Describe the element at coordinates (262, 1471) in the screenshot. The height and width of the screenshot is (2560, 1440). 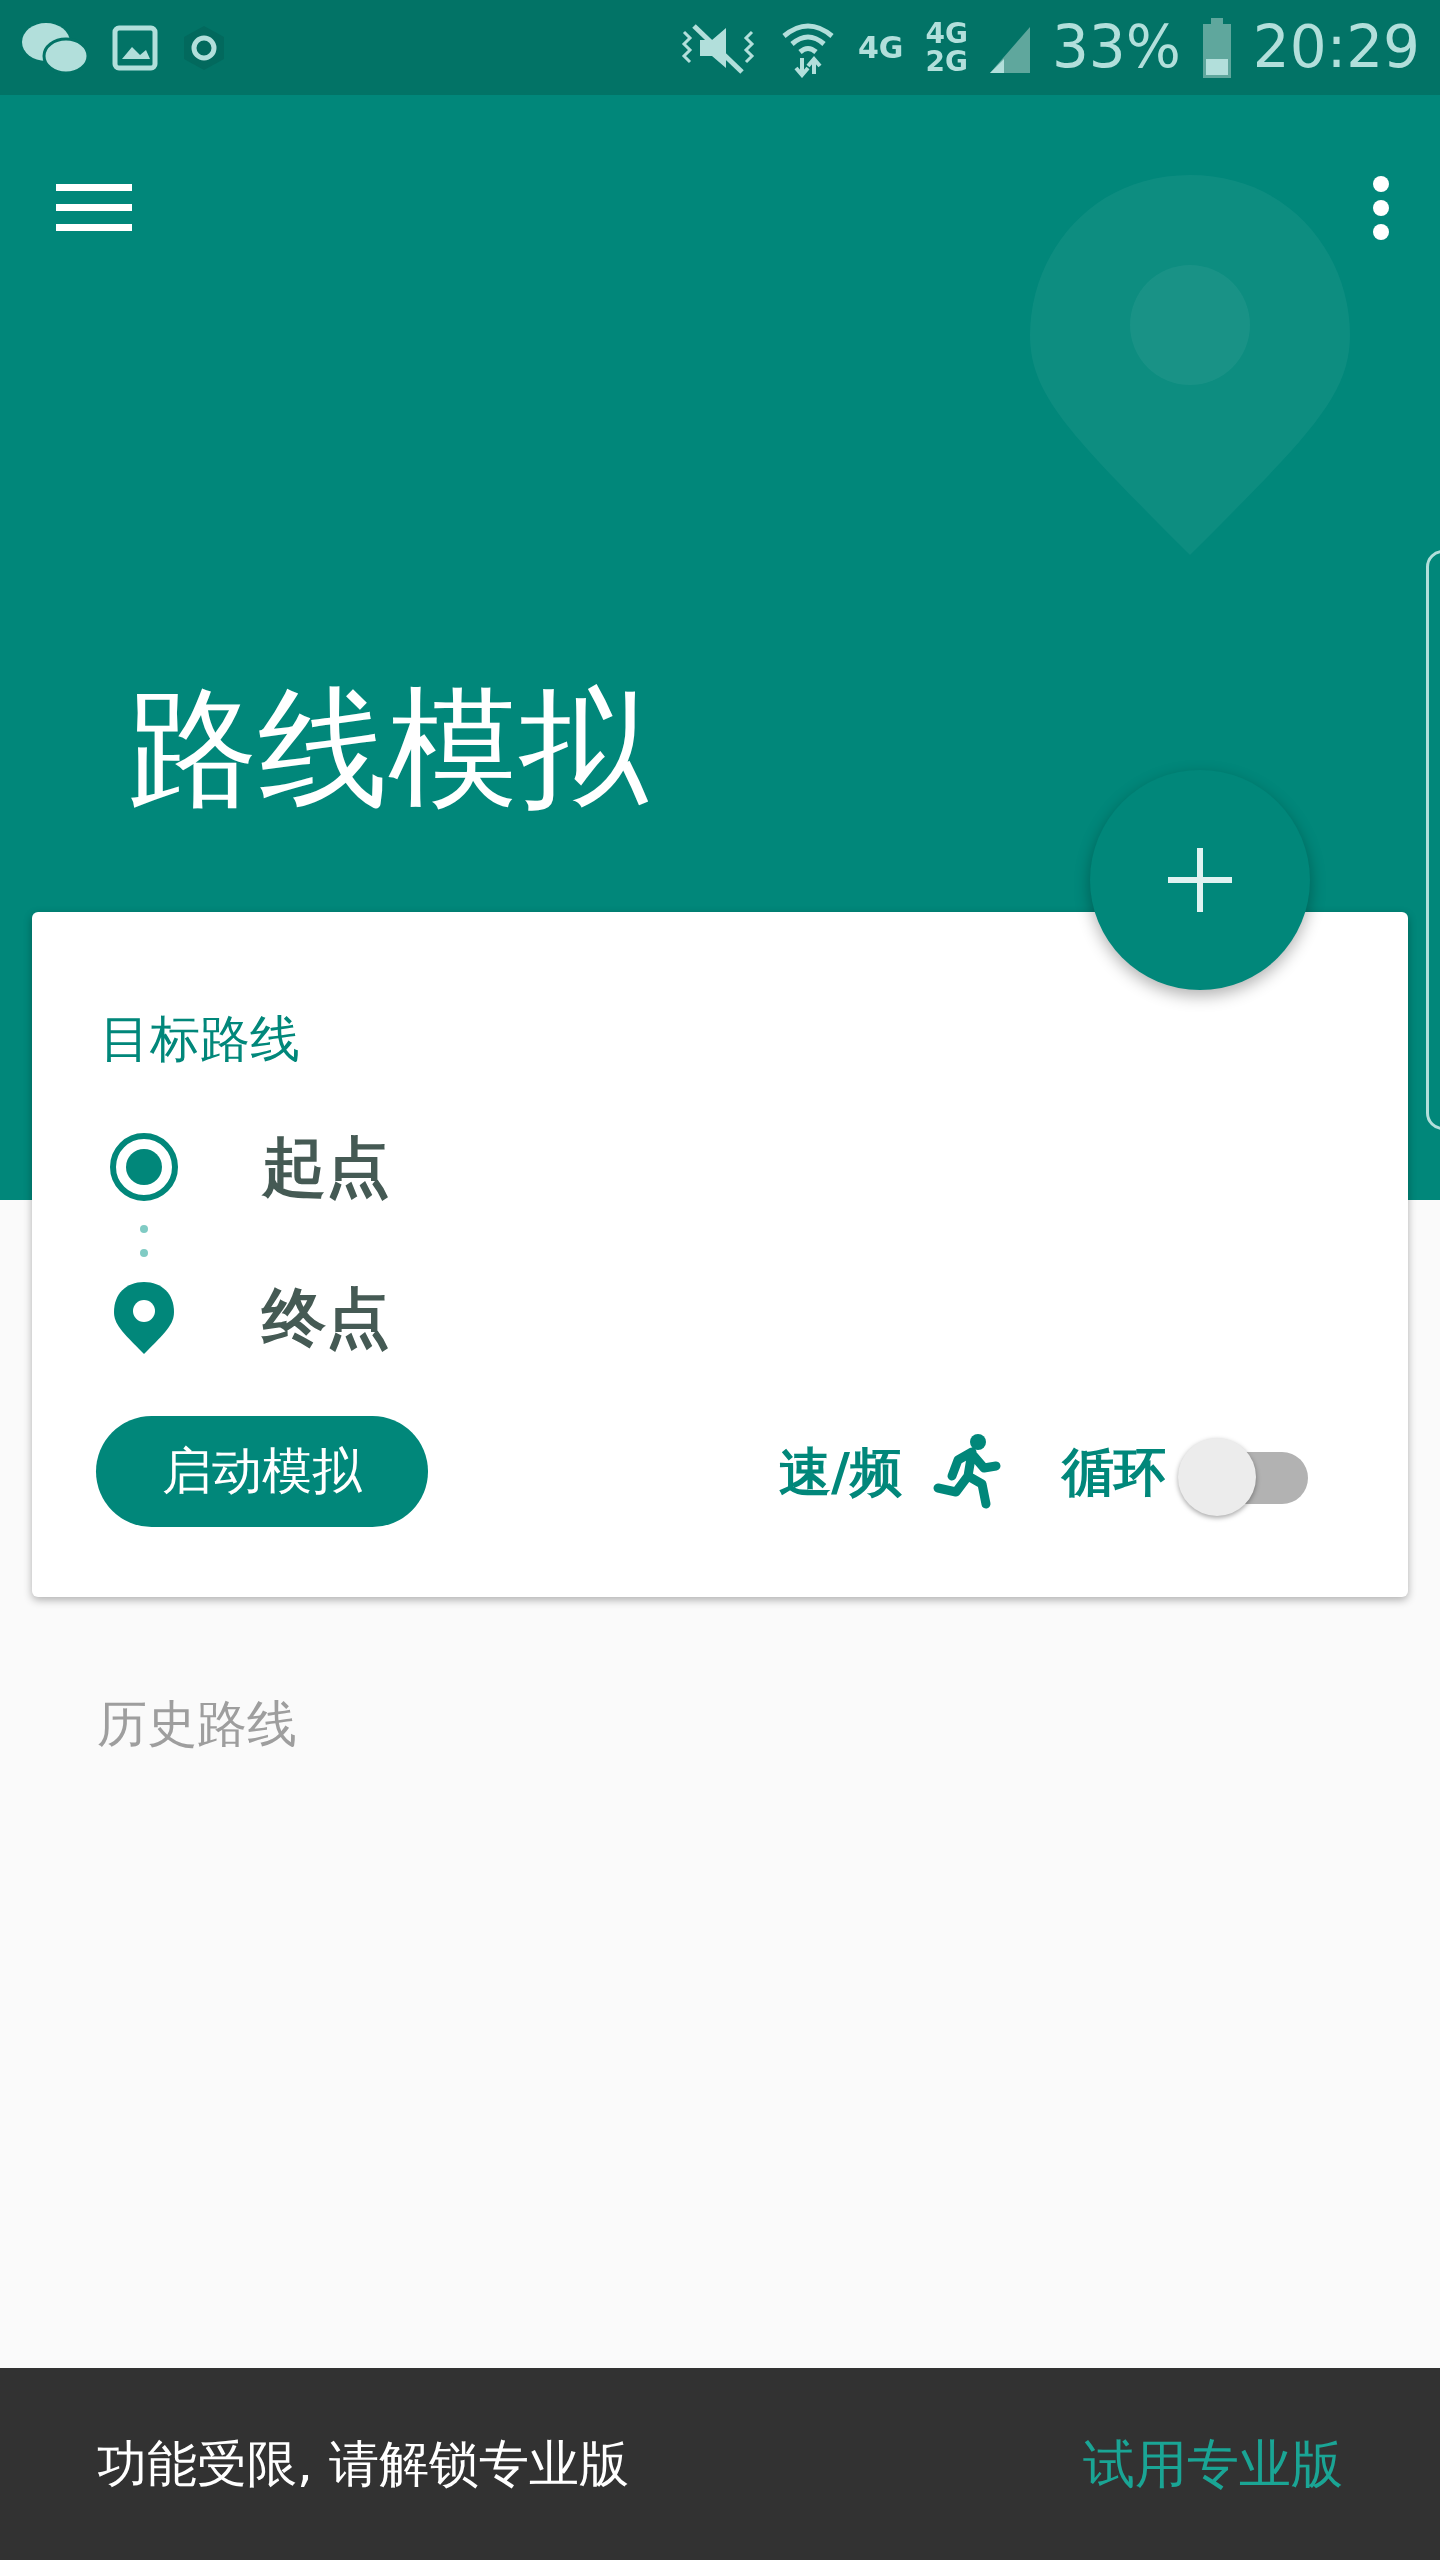
I see `start-simulation-button: 启动模拟` at that location.